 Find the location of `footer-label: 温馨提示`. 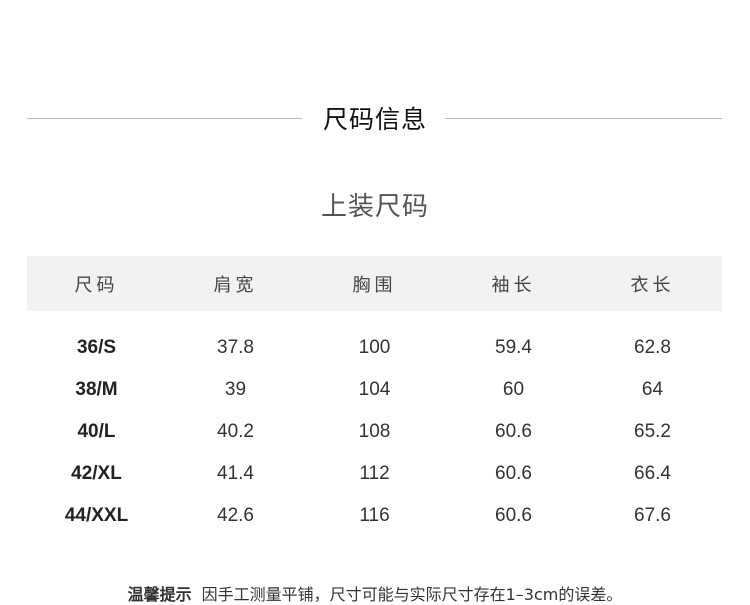

footer-label: 温馨提示 is located at coordinates (159, 594).